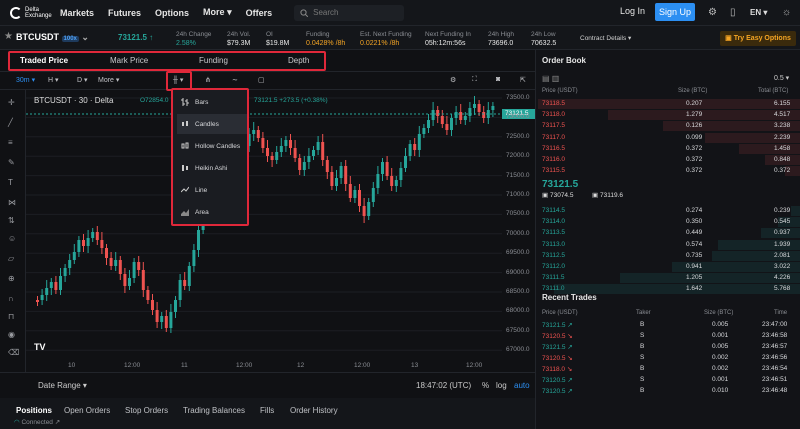 Image resolution: width=800 pixels, height=429 pixels. I want to click on easy-options-button: ▣ Try Easy Options, so click(758, 38).